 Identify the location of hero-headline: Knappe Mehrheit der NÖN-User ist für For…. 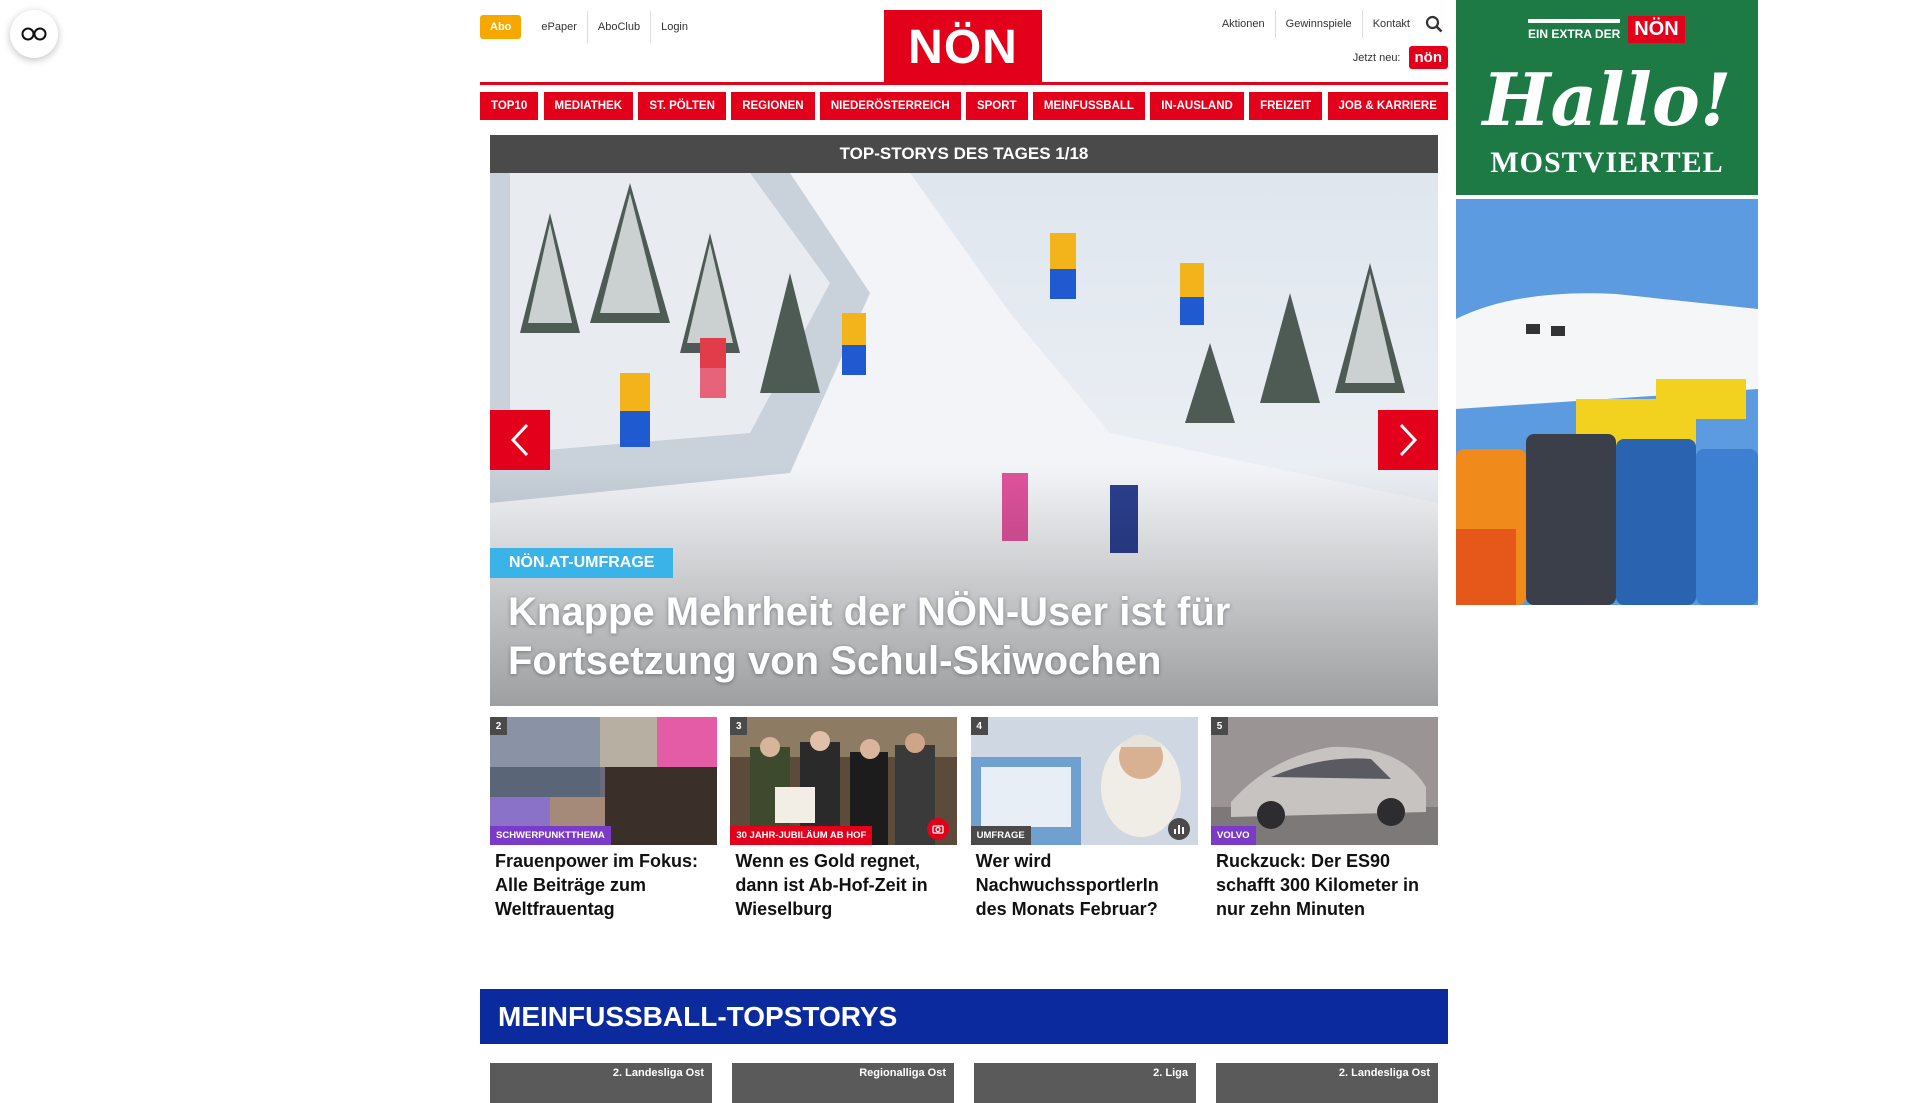
(958, 637).